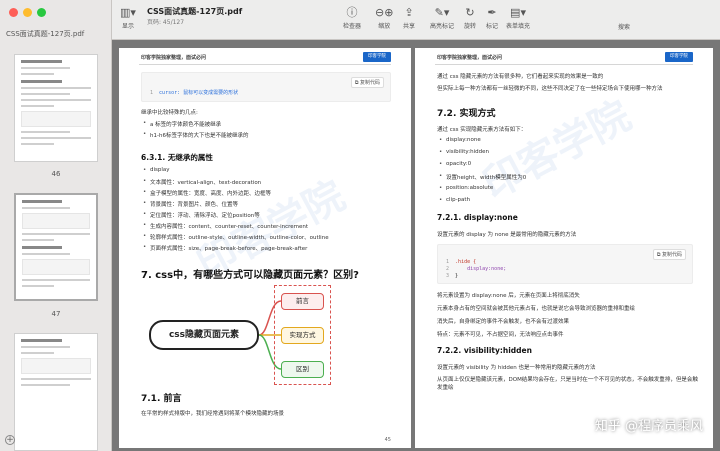  What do you see at coordinates (470, 12) in the screenshot?
I see `rotate-icon: ↻` at bounding box center [470, 12].